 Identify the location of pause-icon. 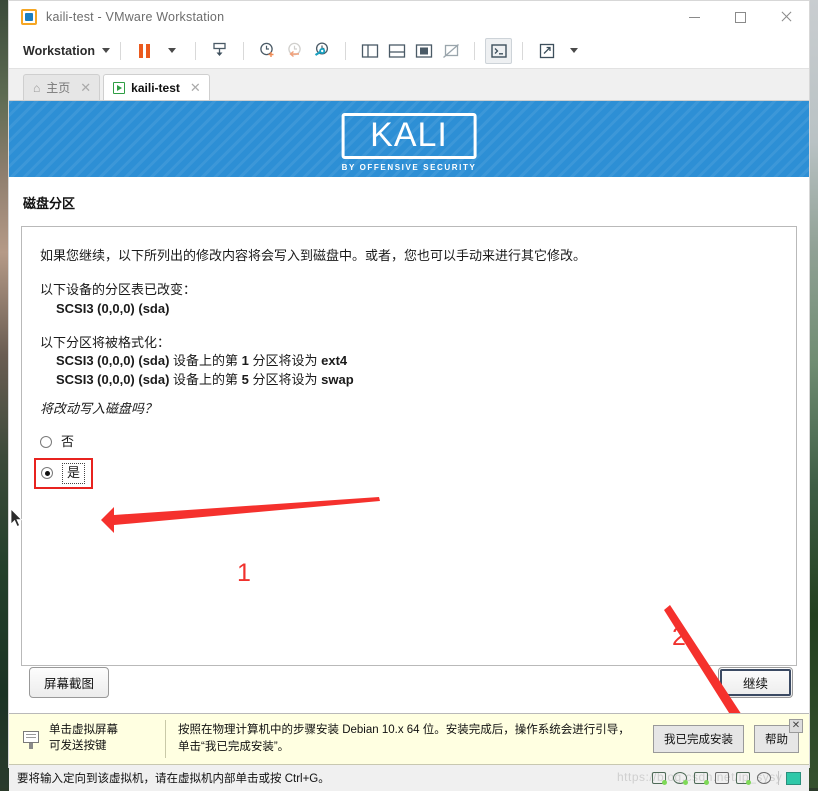
(144, 50).